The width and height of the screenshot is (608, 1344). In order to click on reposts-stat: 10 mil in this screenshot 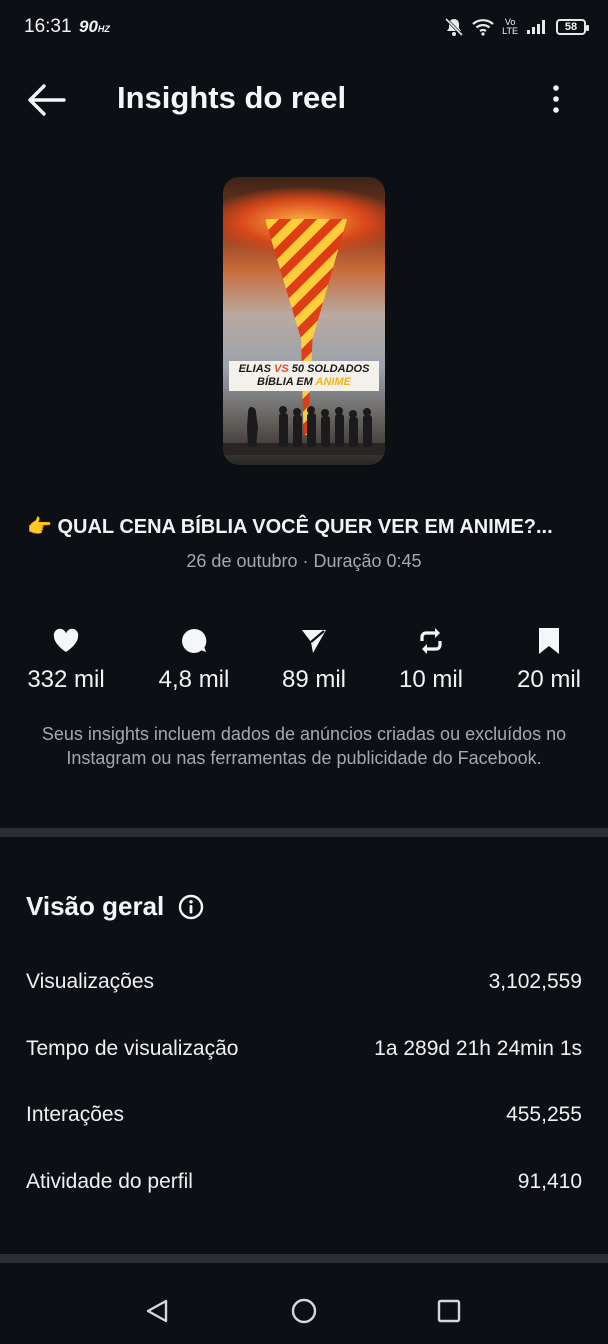, I will do `click(431, 660)`.